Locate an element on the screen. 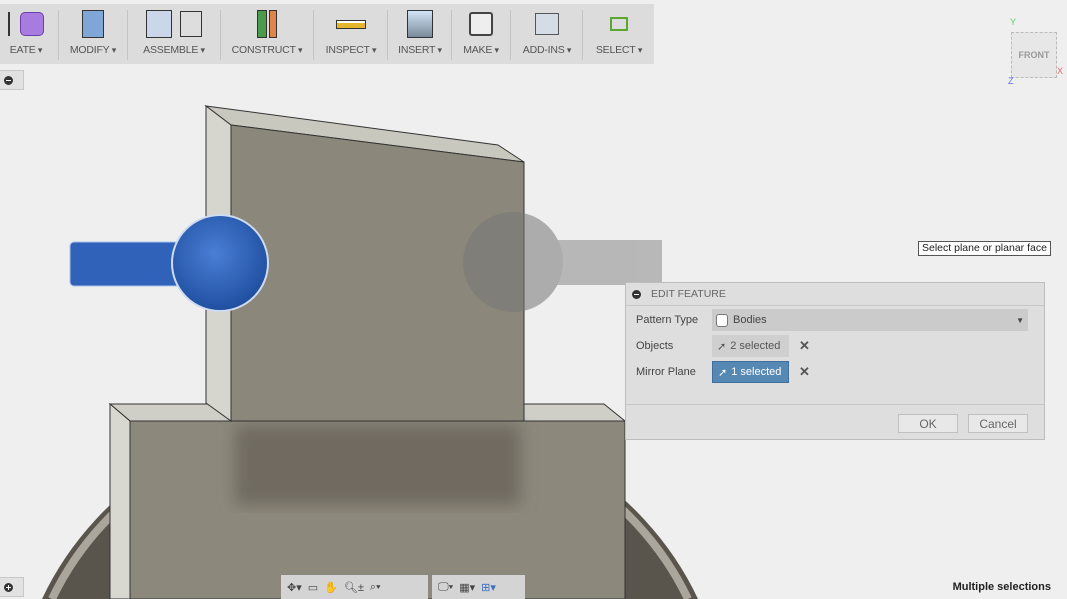 The width and height of the screenshot is (1067, 599). construct-menu: CONSTRUCT is located at coordinates (267, 34).